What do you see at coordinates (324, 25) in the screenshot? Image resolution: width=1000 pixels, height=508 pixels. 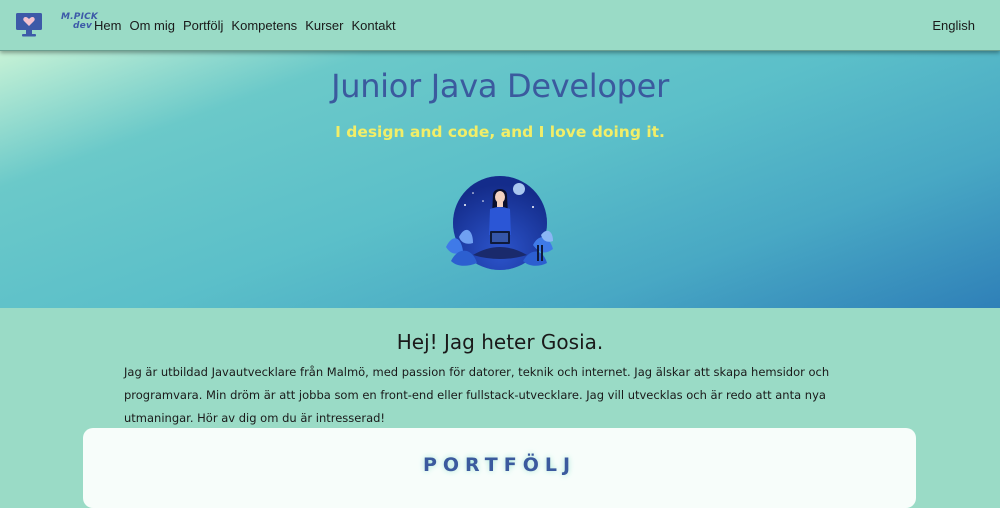 I see `nav-link-kurser: Kurser` at bounding box center [324, 25].